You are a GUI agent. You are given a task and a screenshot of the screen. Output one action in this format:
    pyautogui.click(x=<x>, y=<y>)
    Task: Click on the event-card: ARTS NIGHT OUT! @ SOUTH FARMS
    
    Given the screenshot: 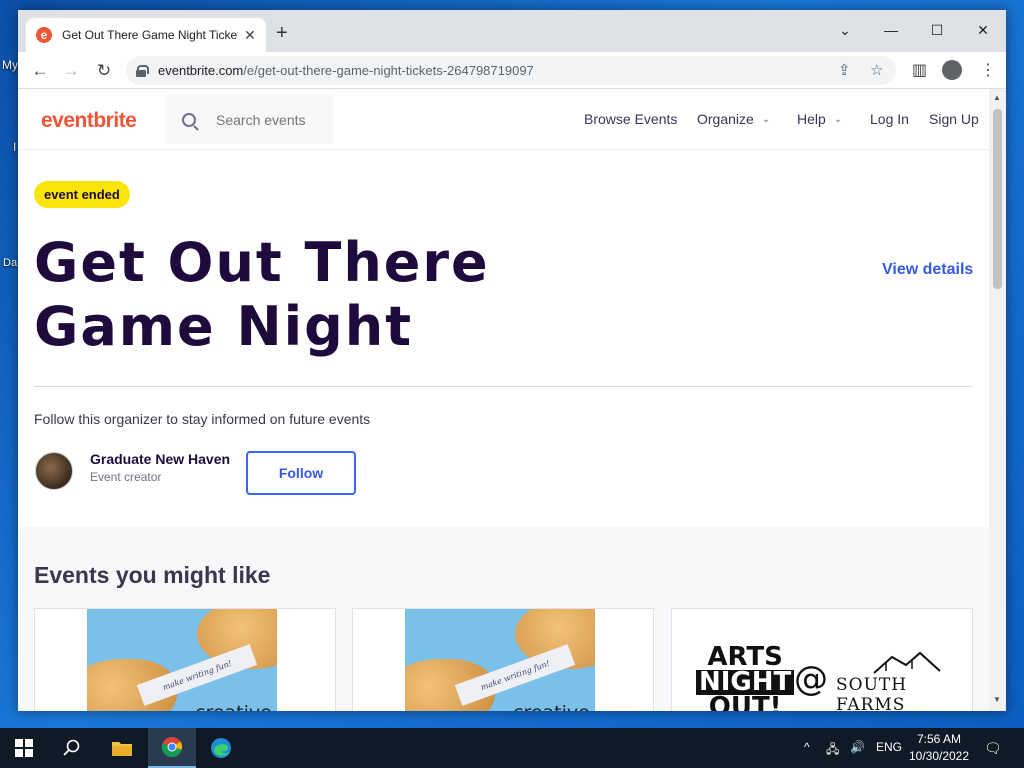 What is the action you would take?
    pyautogui.click(x=822, y=659)
    